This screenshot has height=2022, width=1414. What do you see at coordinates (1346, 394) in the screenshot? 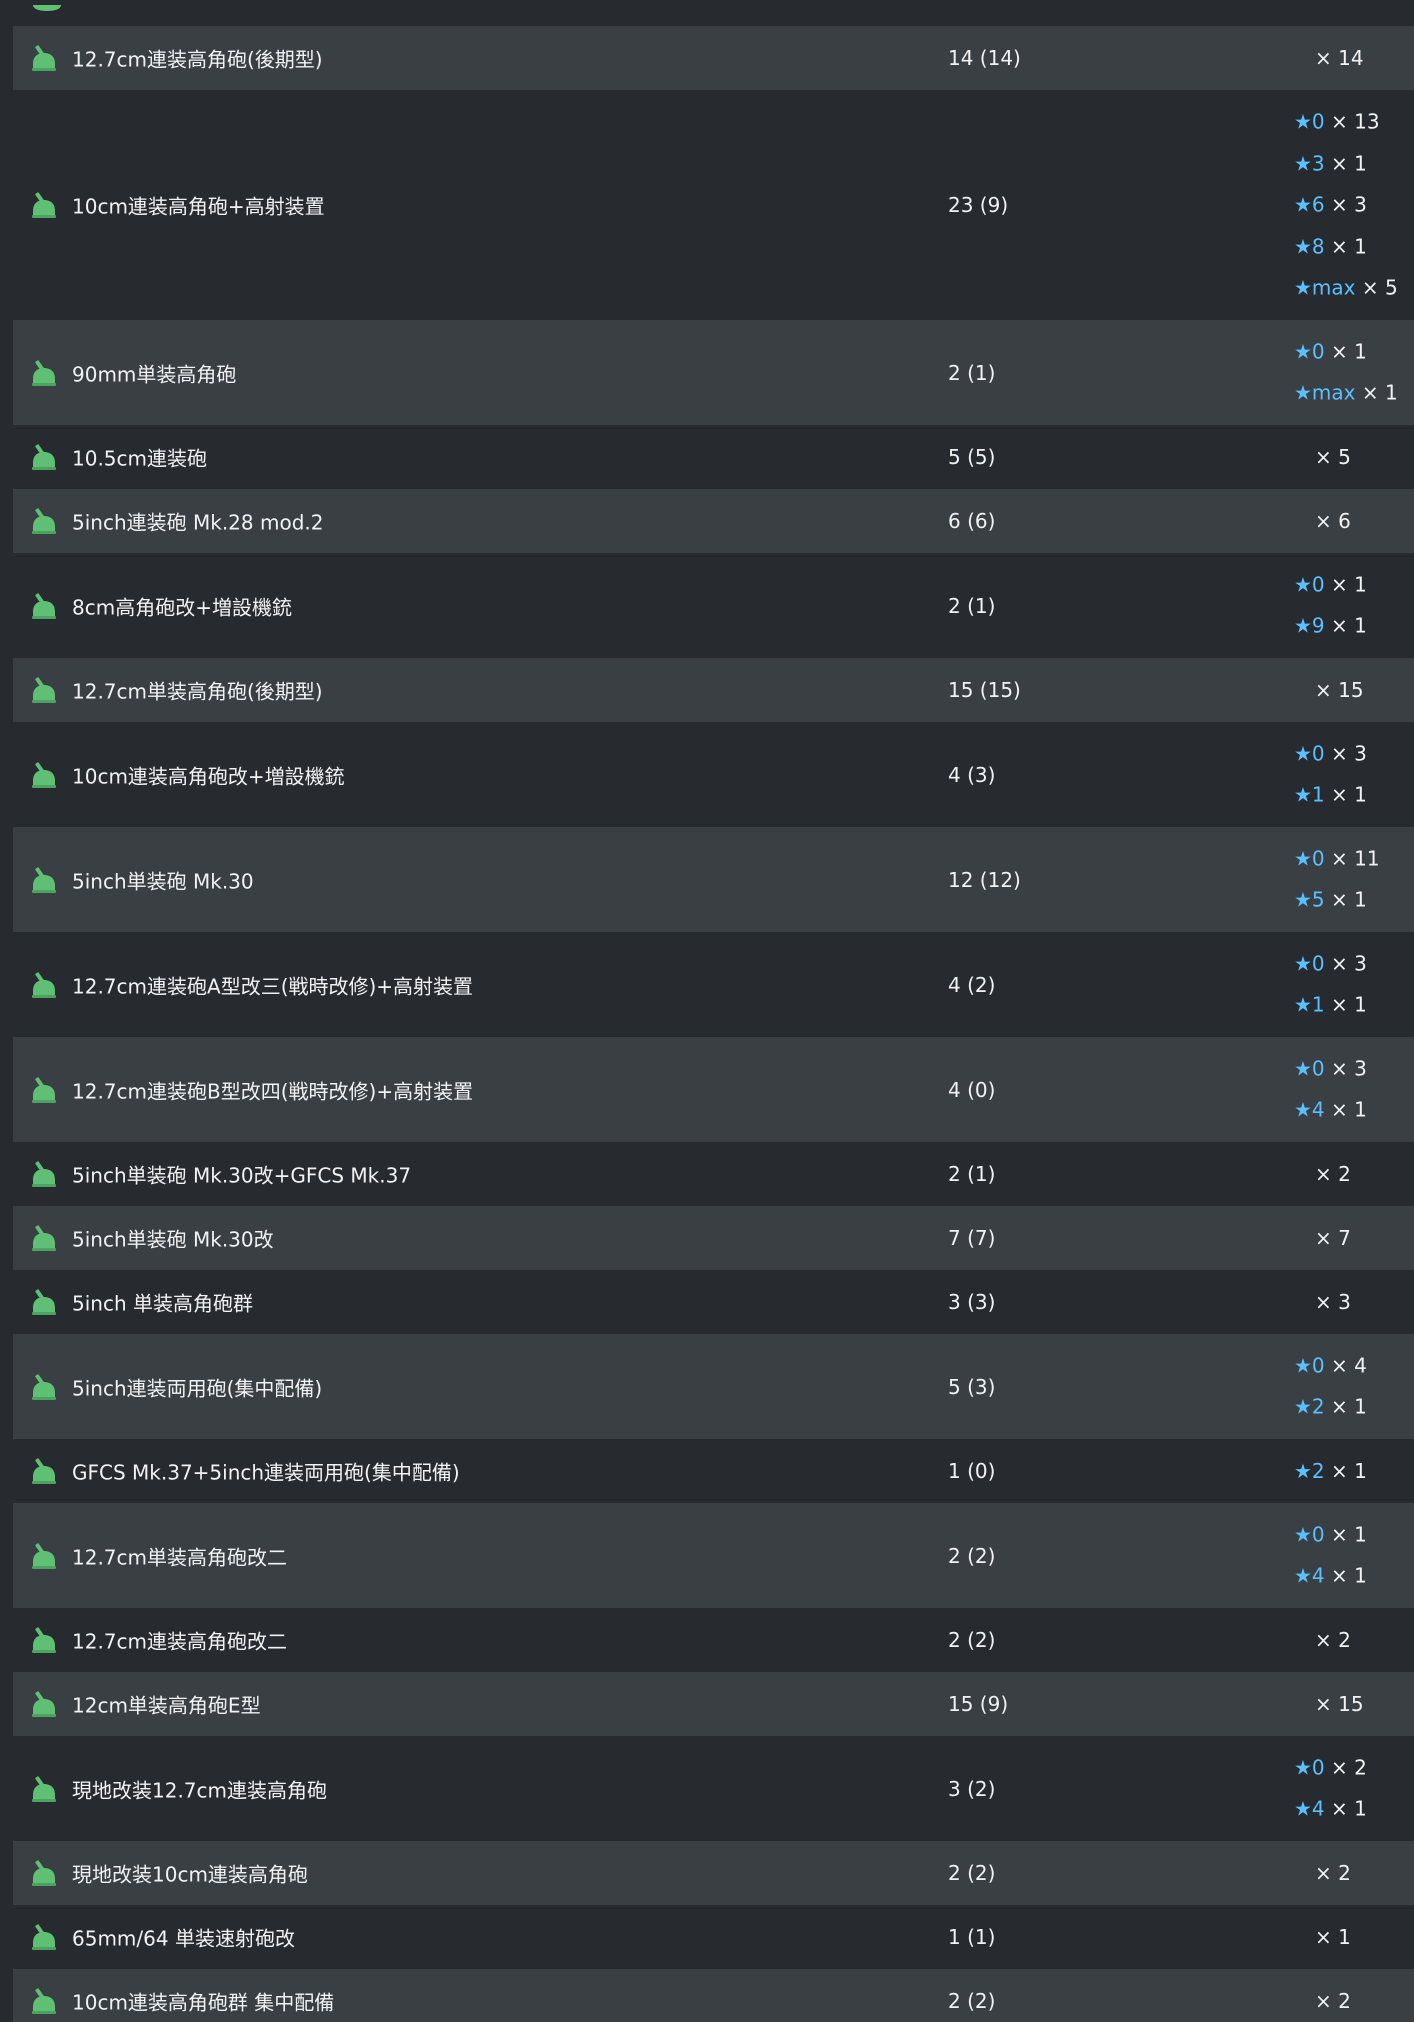
I see `improvement-entry: ★max × 1` at bounding box center [1346, 394].